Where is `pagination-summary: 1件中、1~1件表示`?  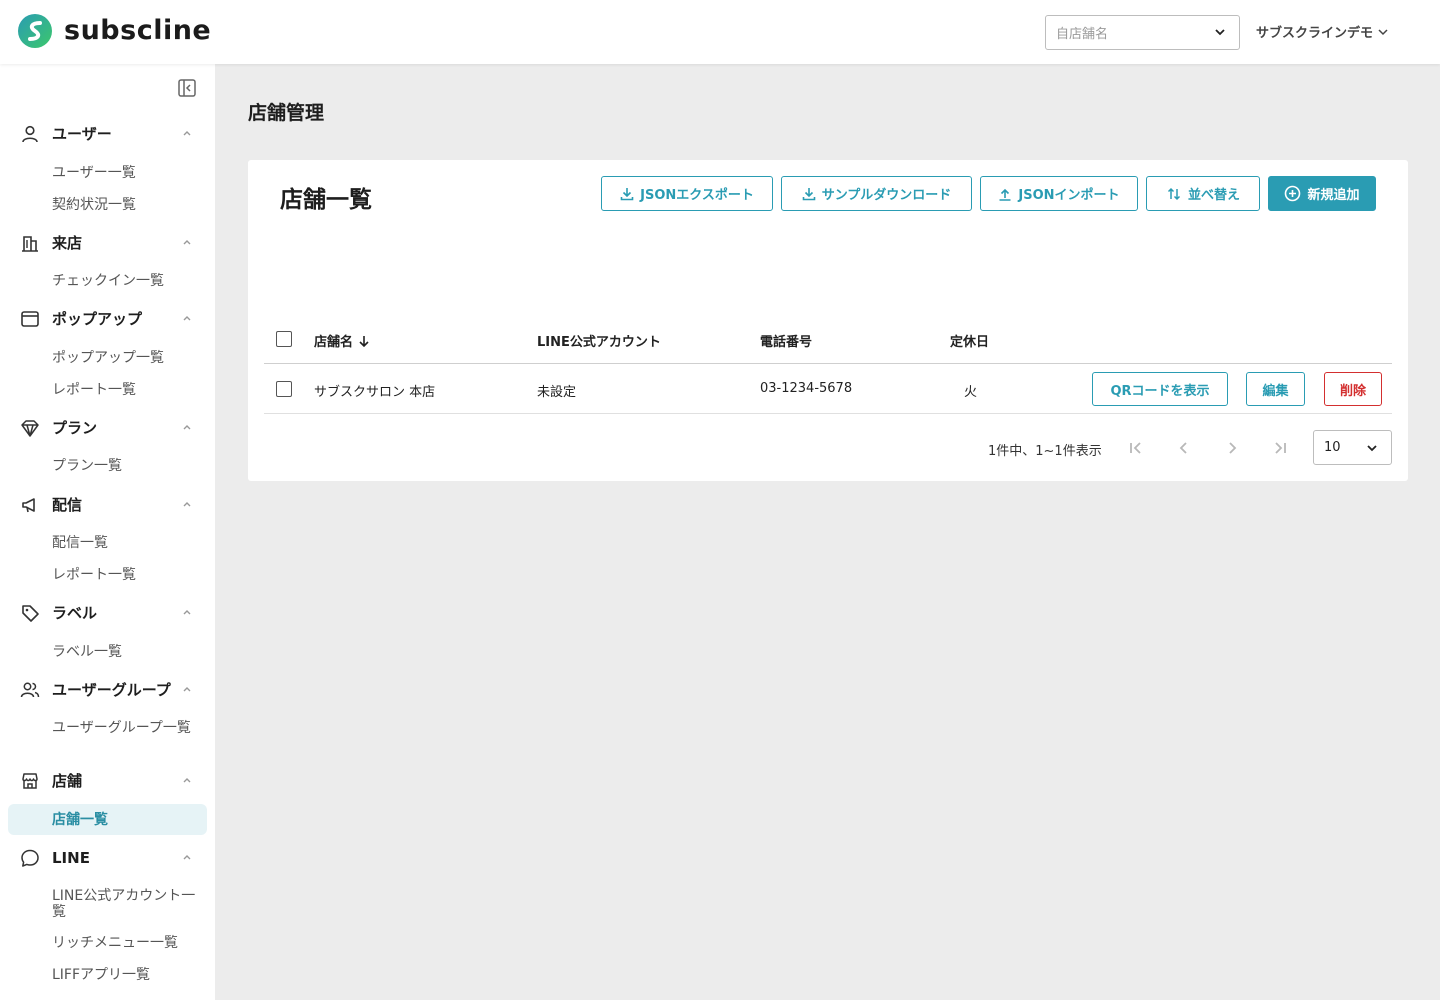
pagination-summary: 1件中、1~1件表示 is located at coordinates (1045, 451).